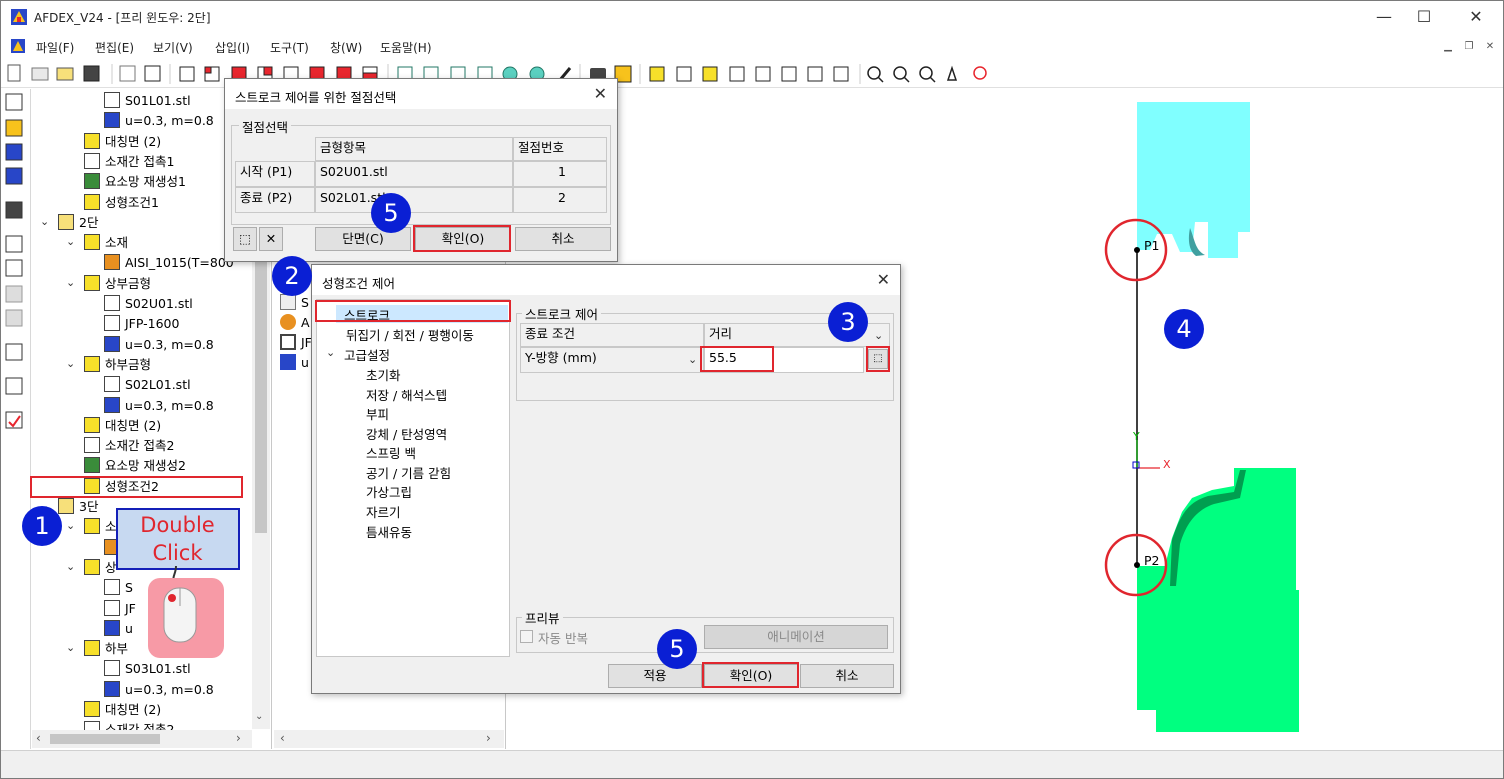  Describe the element at coordinates (346, 47) in the screenshot. I see `menu-window: 창(W)` at that location.